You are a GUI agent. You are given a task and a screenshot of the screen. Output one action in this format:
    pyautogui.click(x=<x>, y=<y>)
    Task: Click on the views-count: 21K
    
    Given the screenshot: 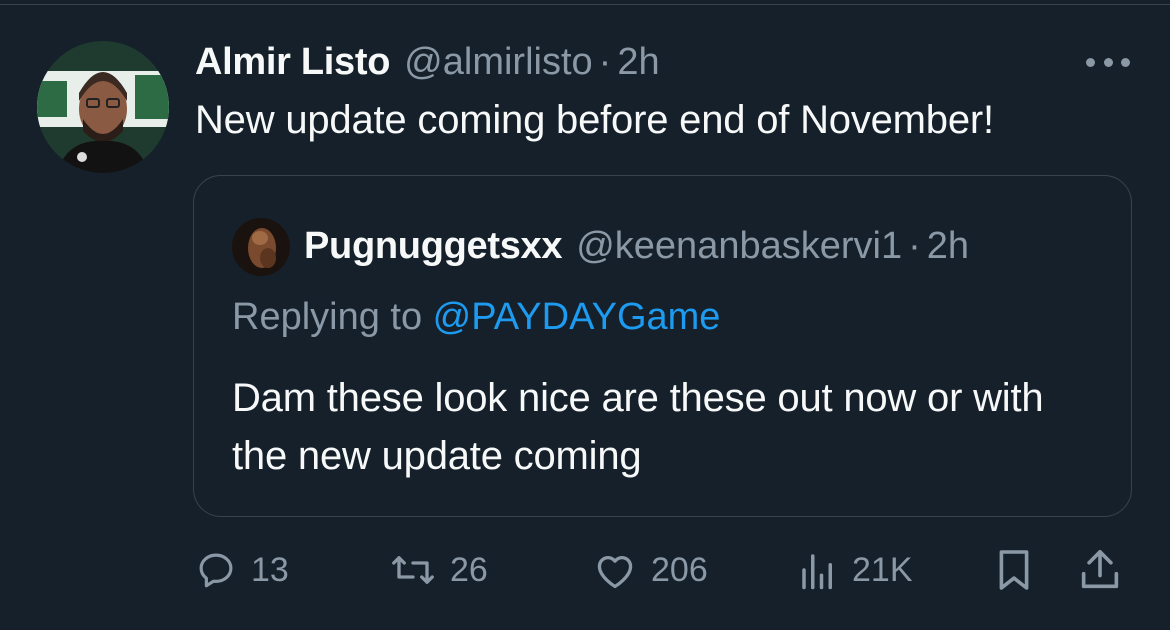 What is the action you would take?
    pyautogui.click(x=882, y=569)
    